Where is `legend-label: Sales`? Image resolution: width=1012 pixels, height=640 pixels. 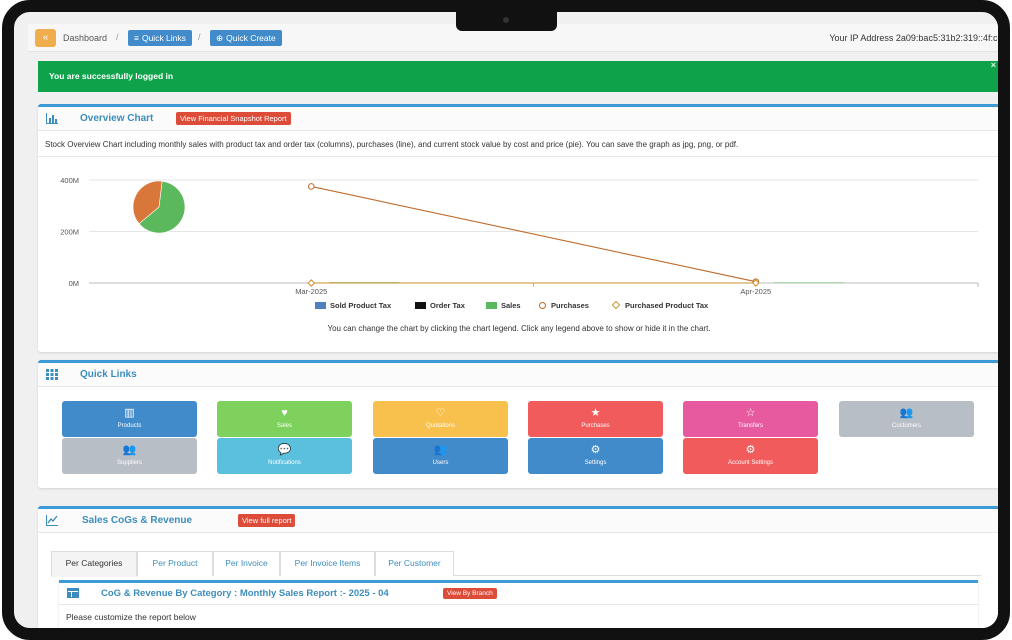
legend-label: Sales is located at coordinates (511, 305).